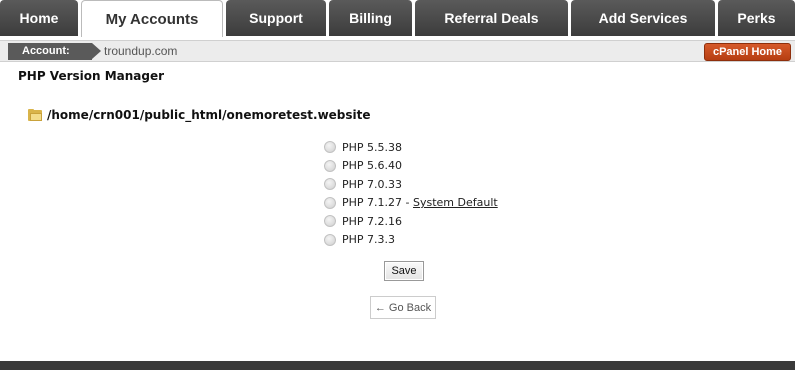 The image size is (795, 370). I want to click on php-version-label: PHP 5.5.38, so click(372, 147).